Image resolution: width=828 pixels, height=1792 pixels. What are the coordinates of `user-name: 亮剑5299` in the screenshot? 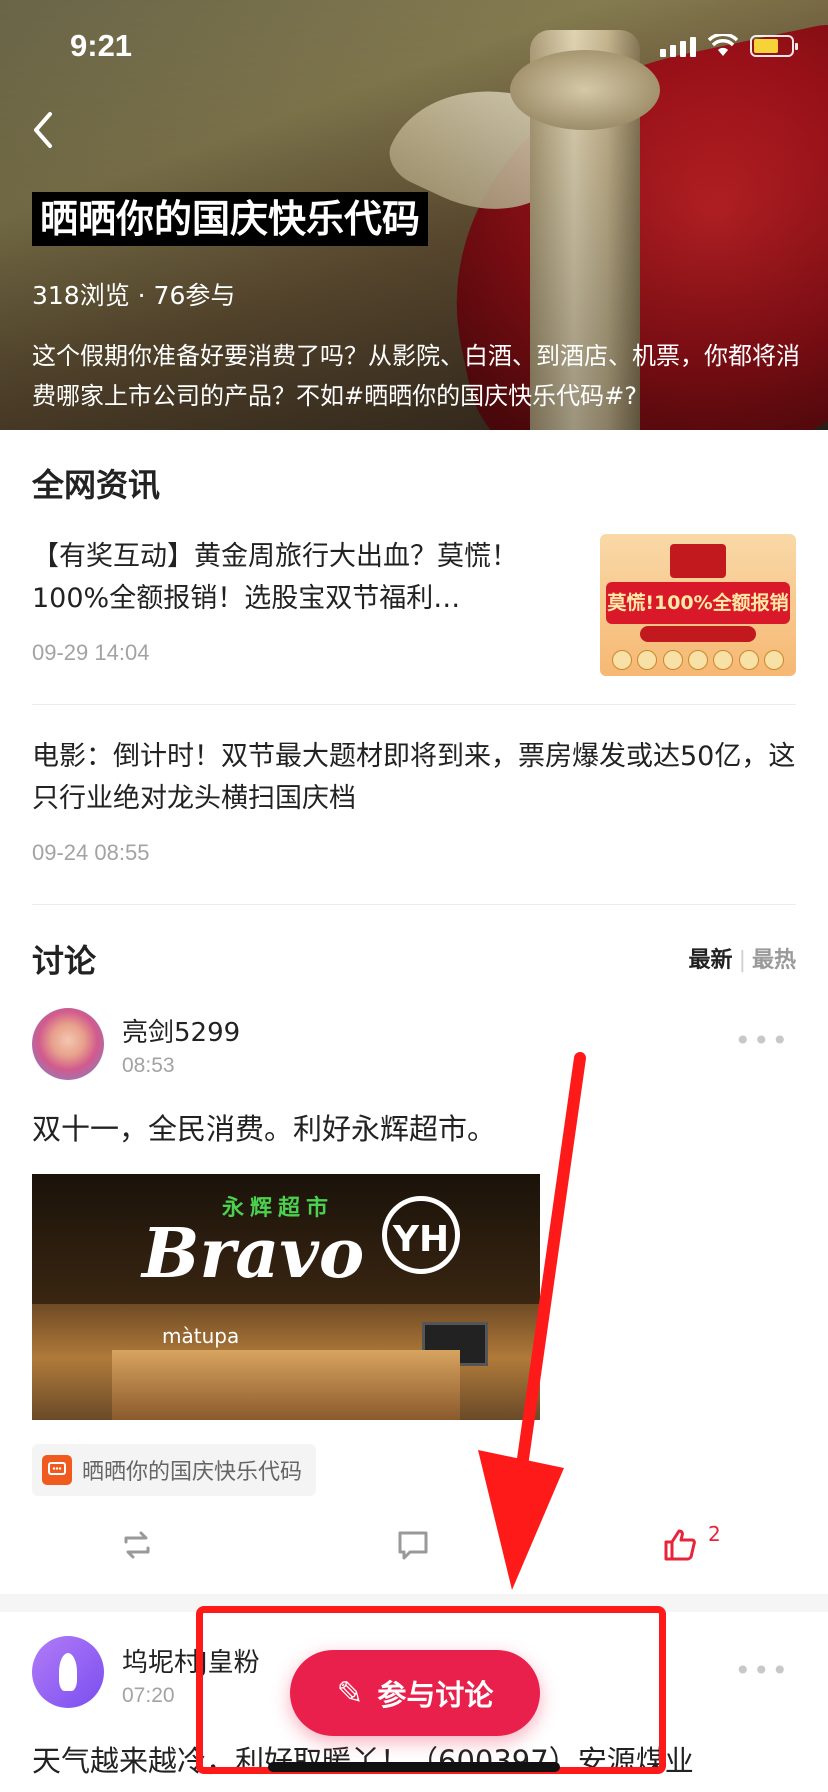 It's located at (181, 1030).